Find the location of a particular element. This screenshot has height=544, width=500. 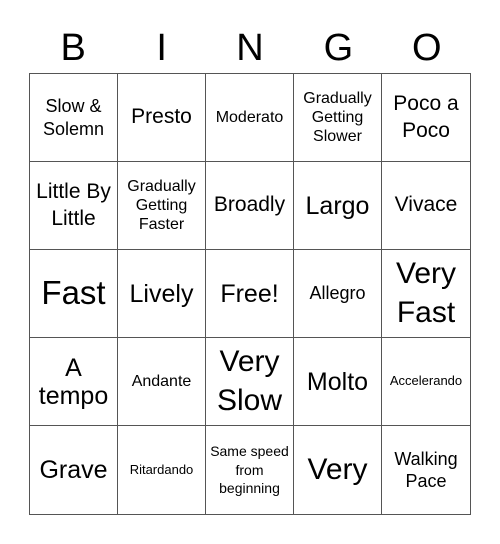

bingo-cell: Very Fast is located at coordinates (426, 294).